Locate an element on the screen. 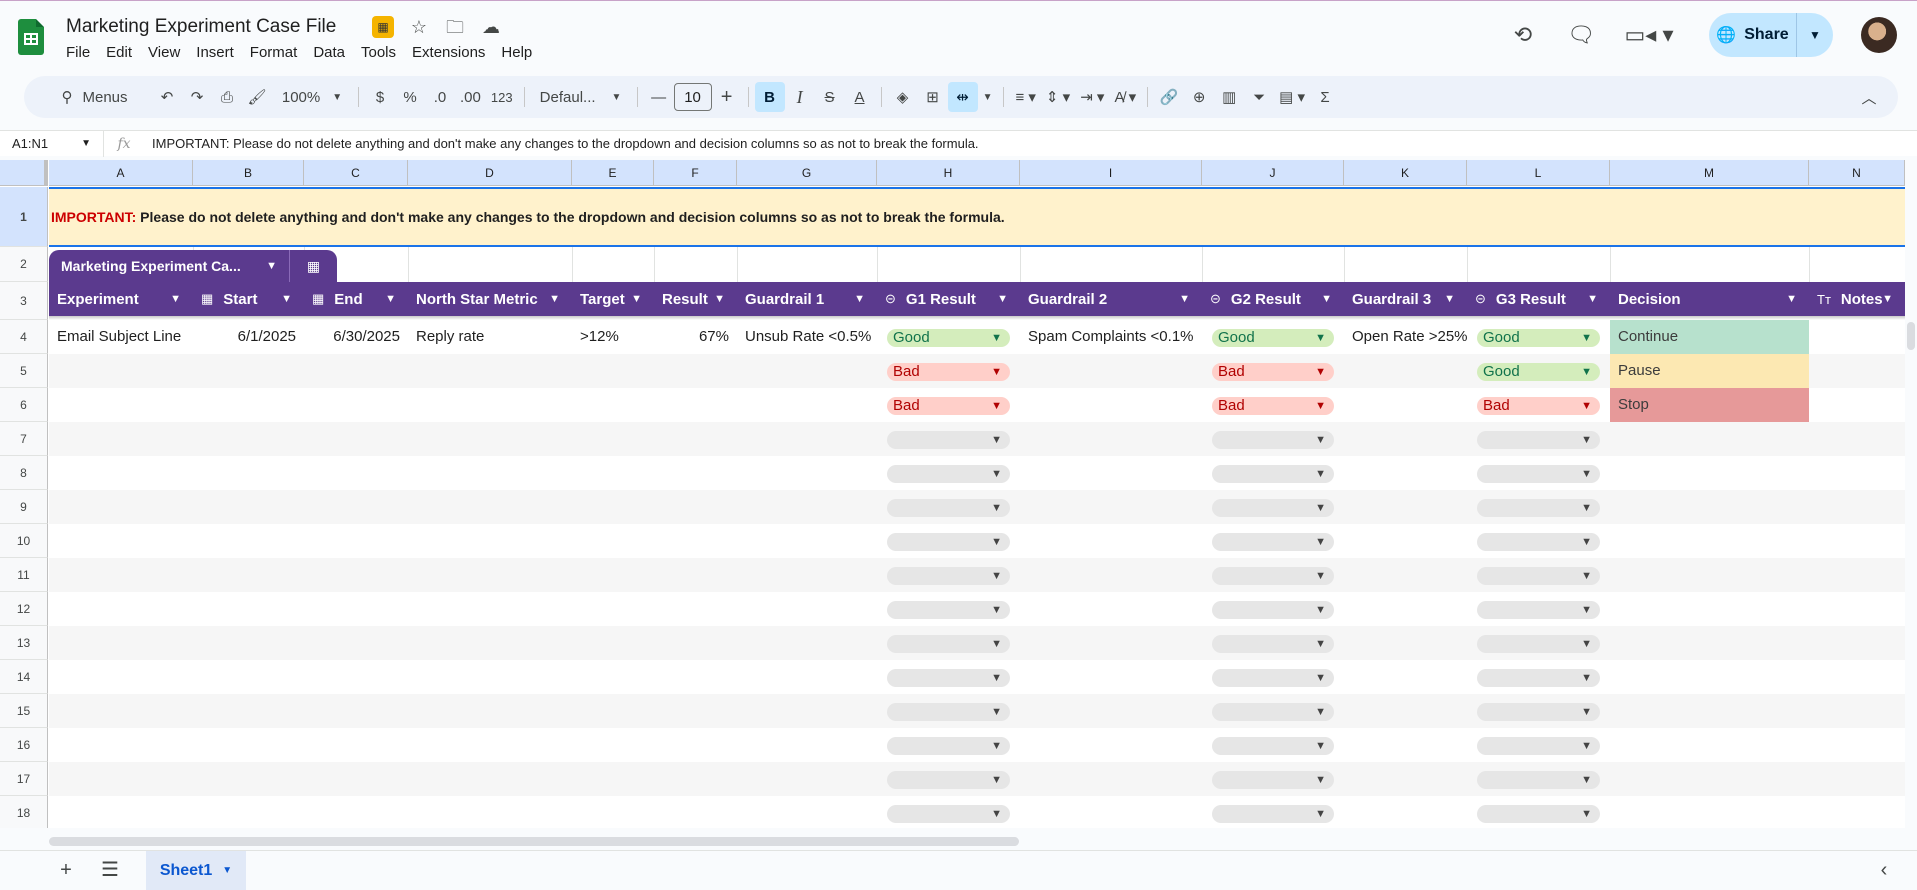  g1-result-dropdown: Good ▼ is located at coordinates (948, 338).